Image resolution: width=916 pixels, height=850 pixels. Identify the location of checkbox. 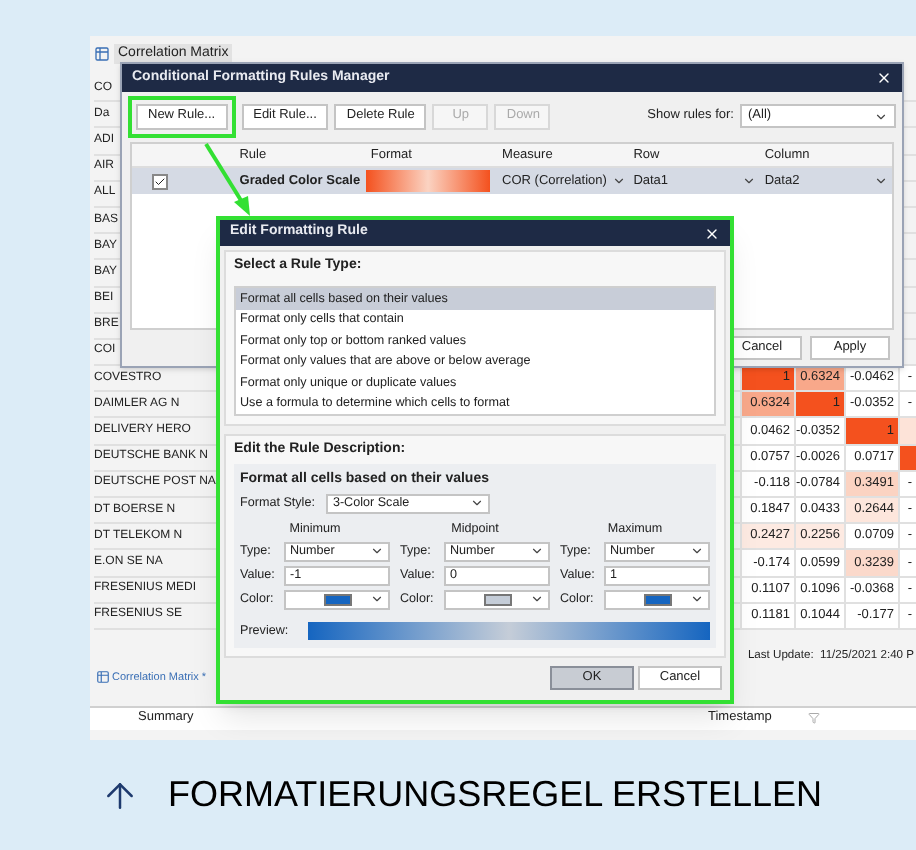
(160, 181).